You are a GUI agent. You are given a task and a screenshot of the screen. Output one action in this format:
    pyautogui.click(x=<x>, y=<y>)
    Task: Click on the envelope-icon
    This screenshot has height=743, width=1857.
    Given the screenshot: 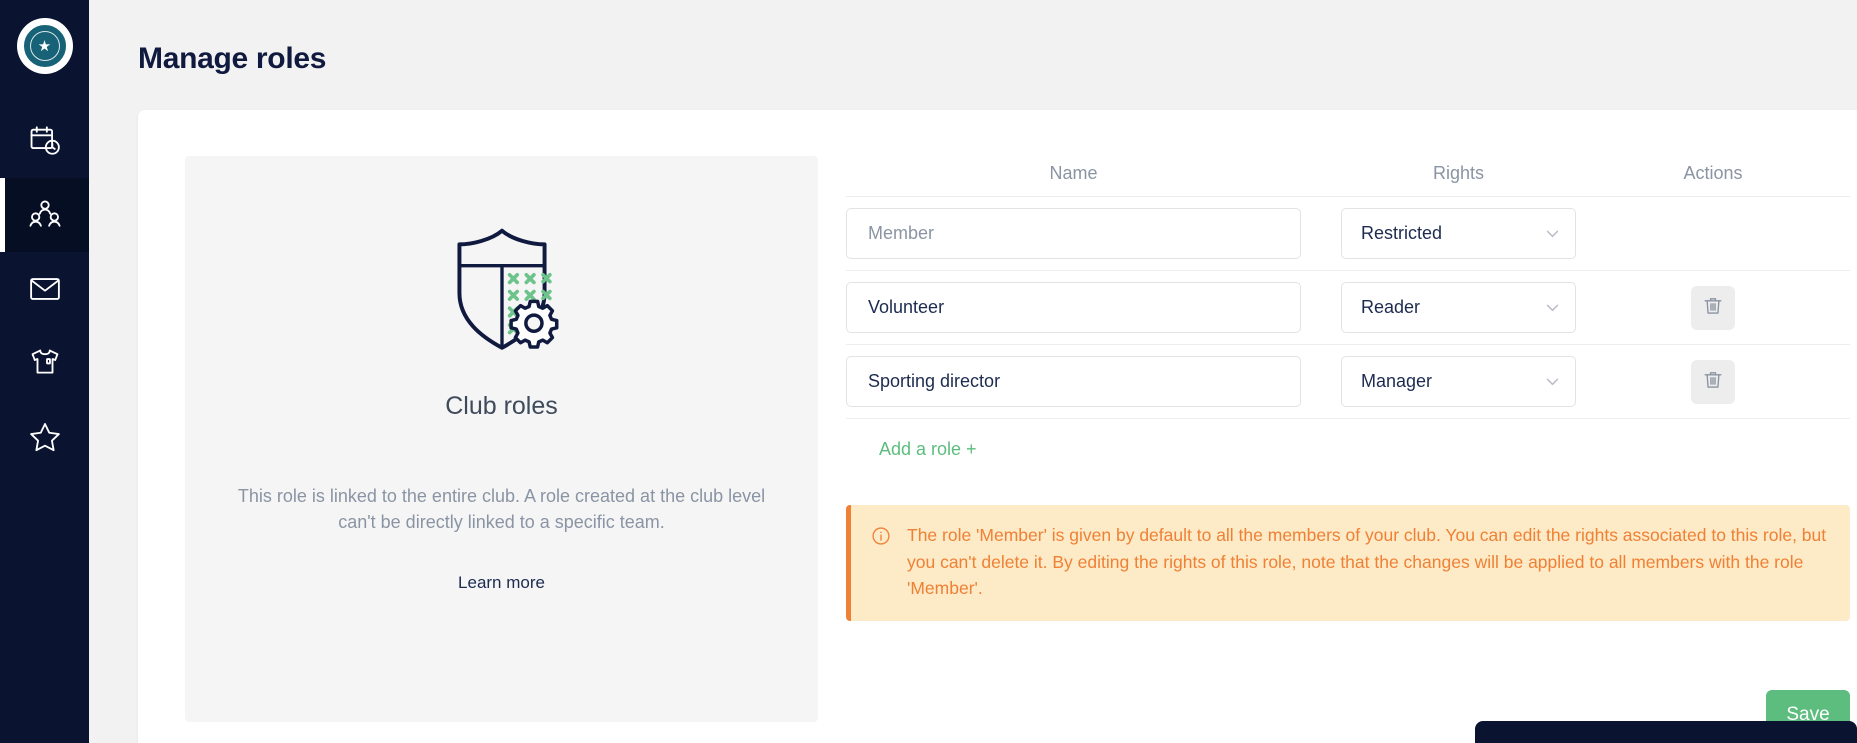 What is the action you would take?
    pyautogui.click(x=45, y=289)
    